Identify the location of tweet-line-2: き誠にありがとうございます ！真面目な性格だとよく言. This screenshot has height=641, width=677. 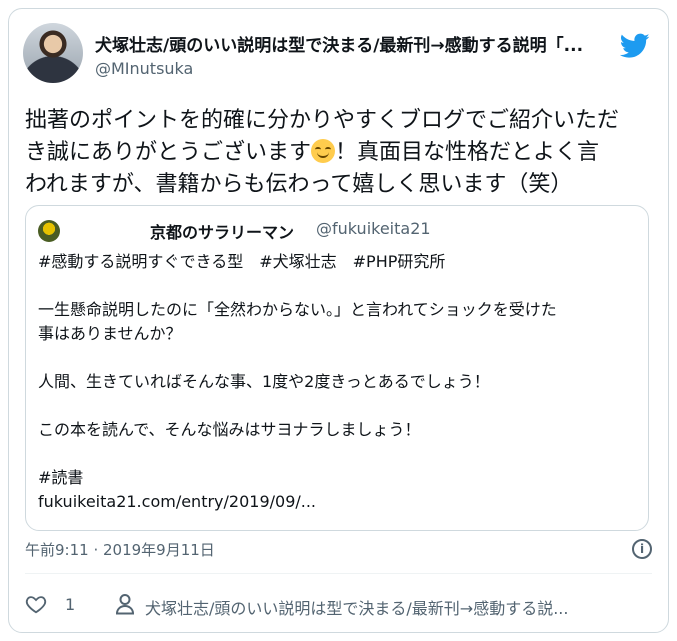
(339, 153).